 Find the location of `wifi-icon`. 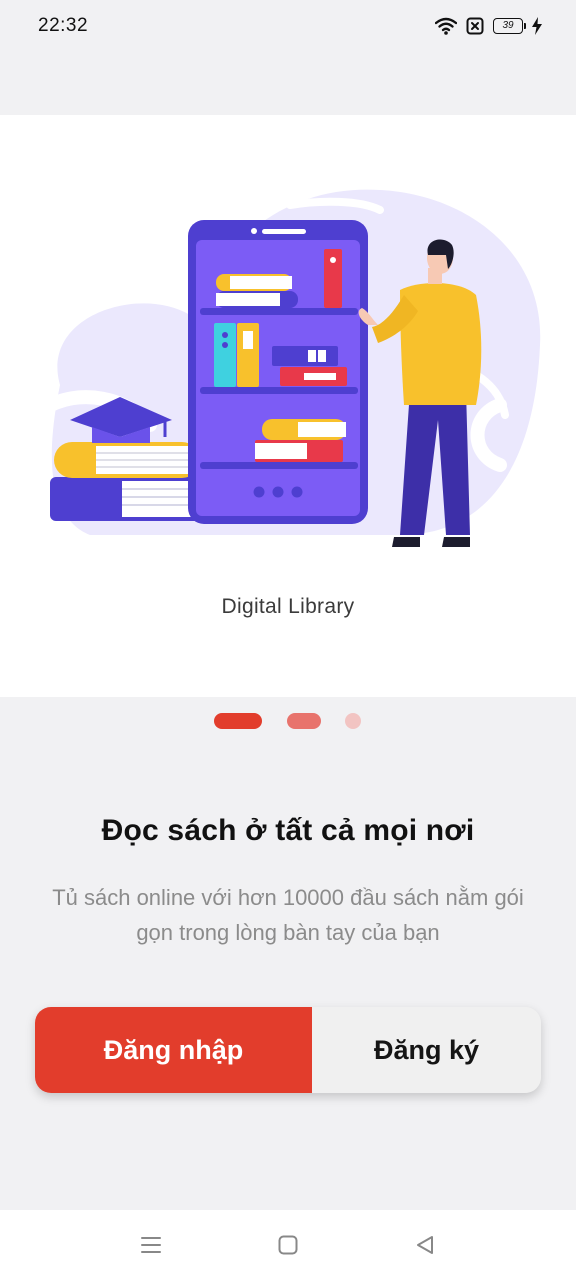

wifi-icon is located at coordinates (446, 26).